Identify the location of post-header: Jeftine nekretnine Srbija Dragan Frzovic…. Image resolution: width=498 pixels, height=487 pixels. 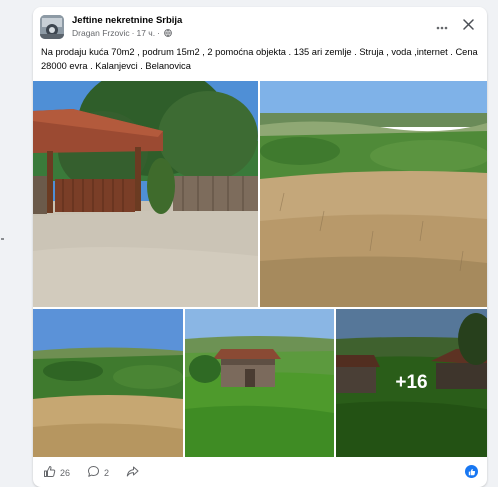
(260, 27).